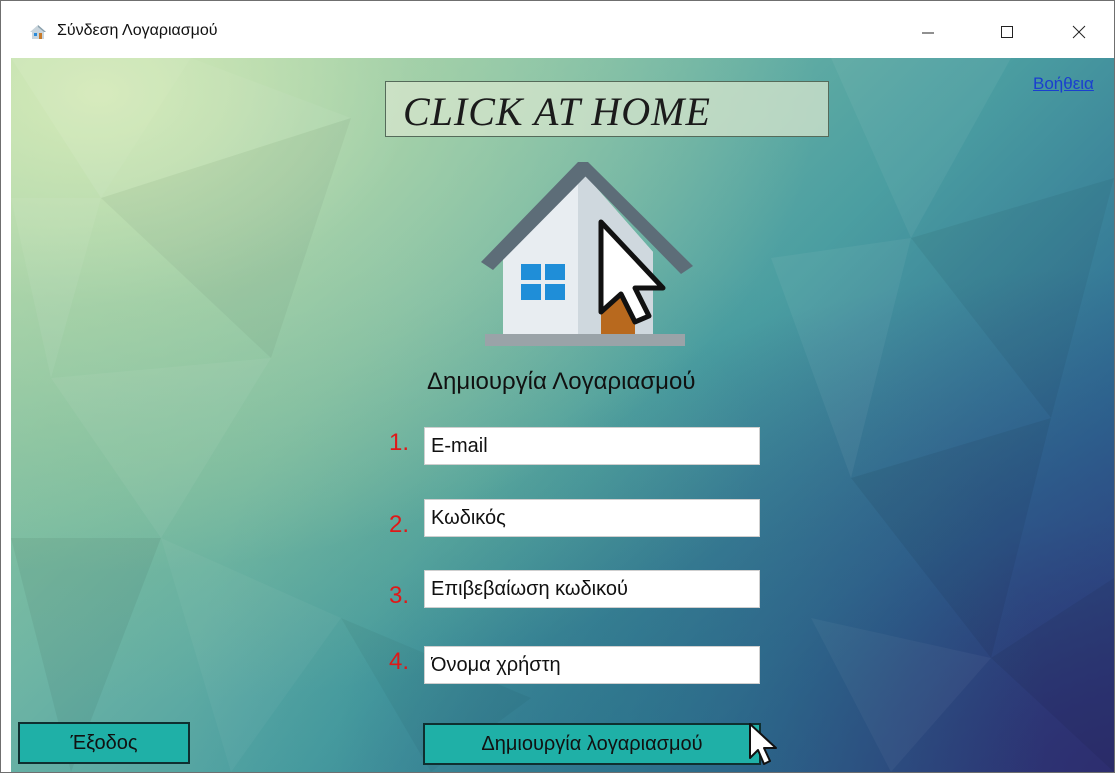  I want to click on minimize-icon, so click(928, 33).